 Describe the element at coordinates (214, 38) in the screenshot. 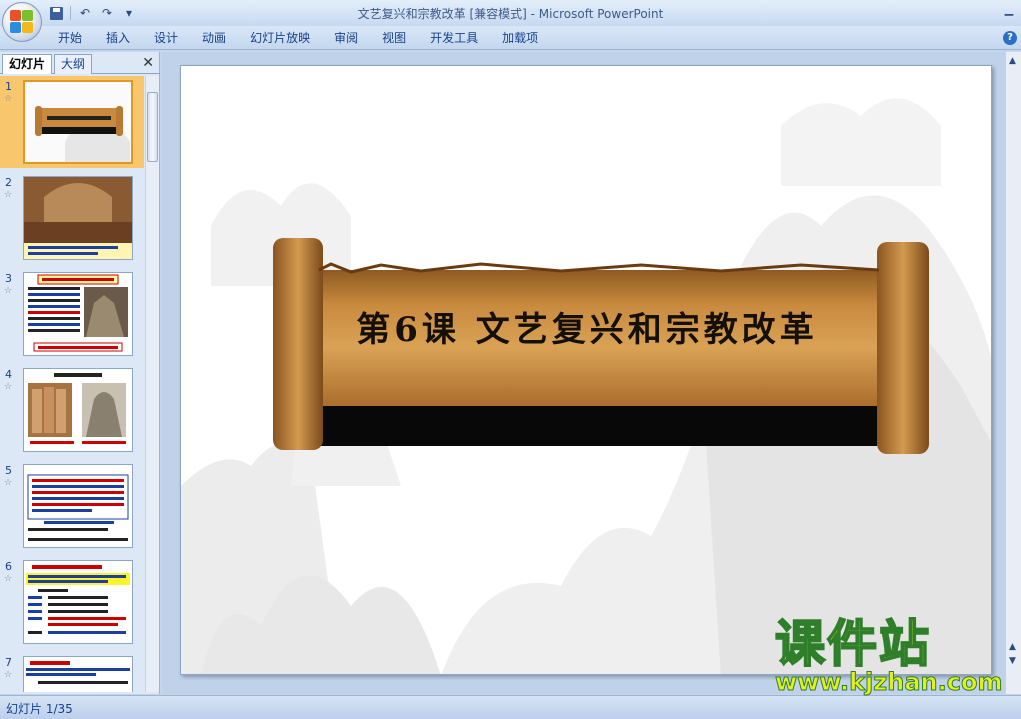

I see `tab-animations: 动画` at that location.